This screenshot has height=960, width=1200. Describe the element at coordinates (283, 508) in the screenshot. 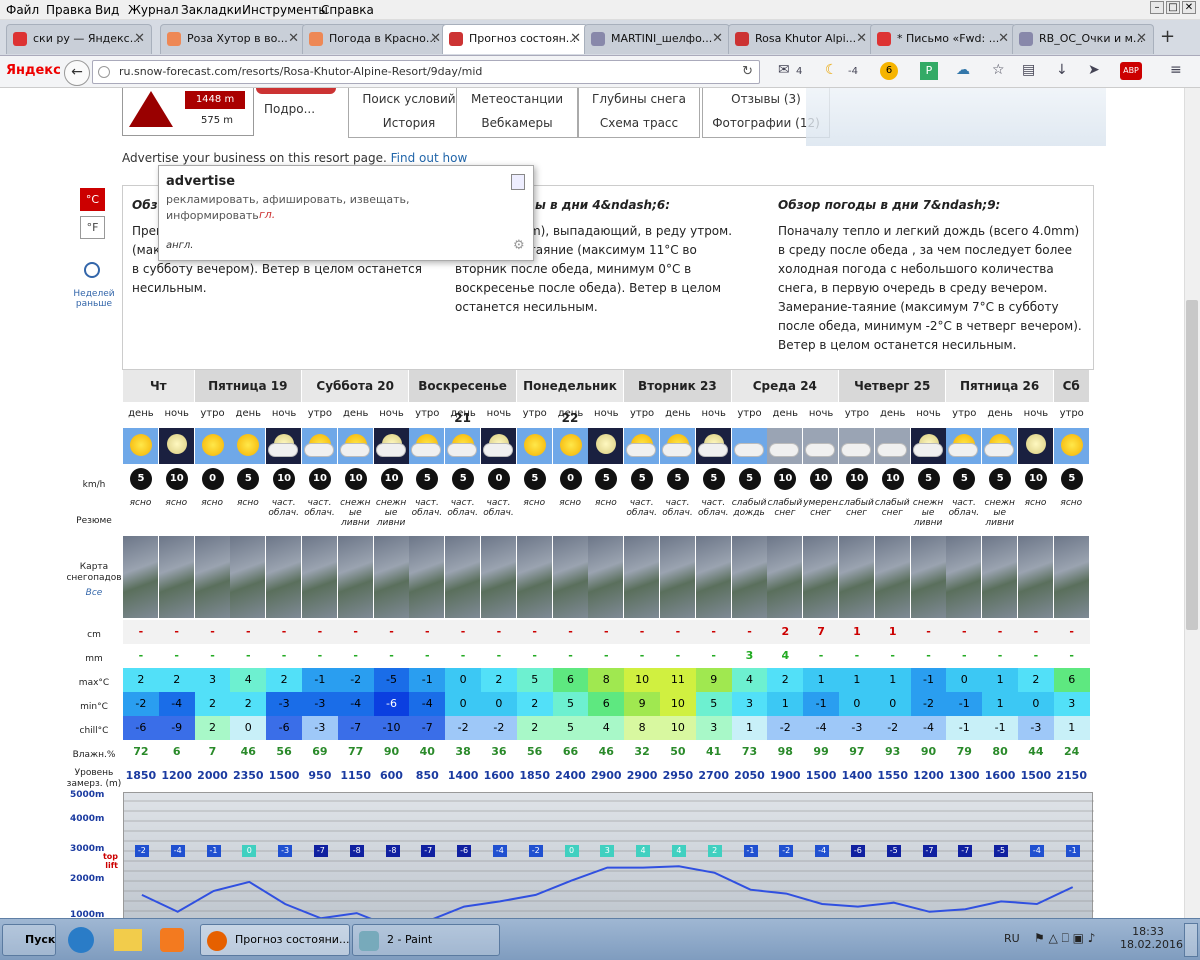

I see `summary-cell: част. облач.` at that location.